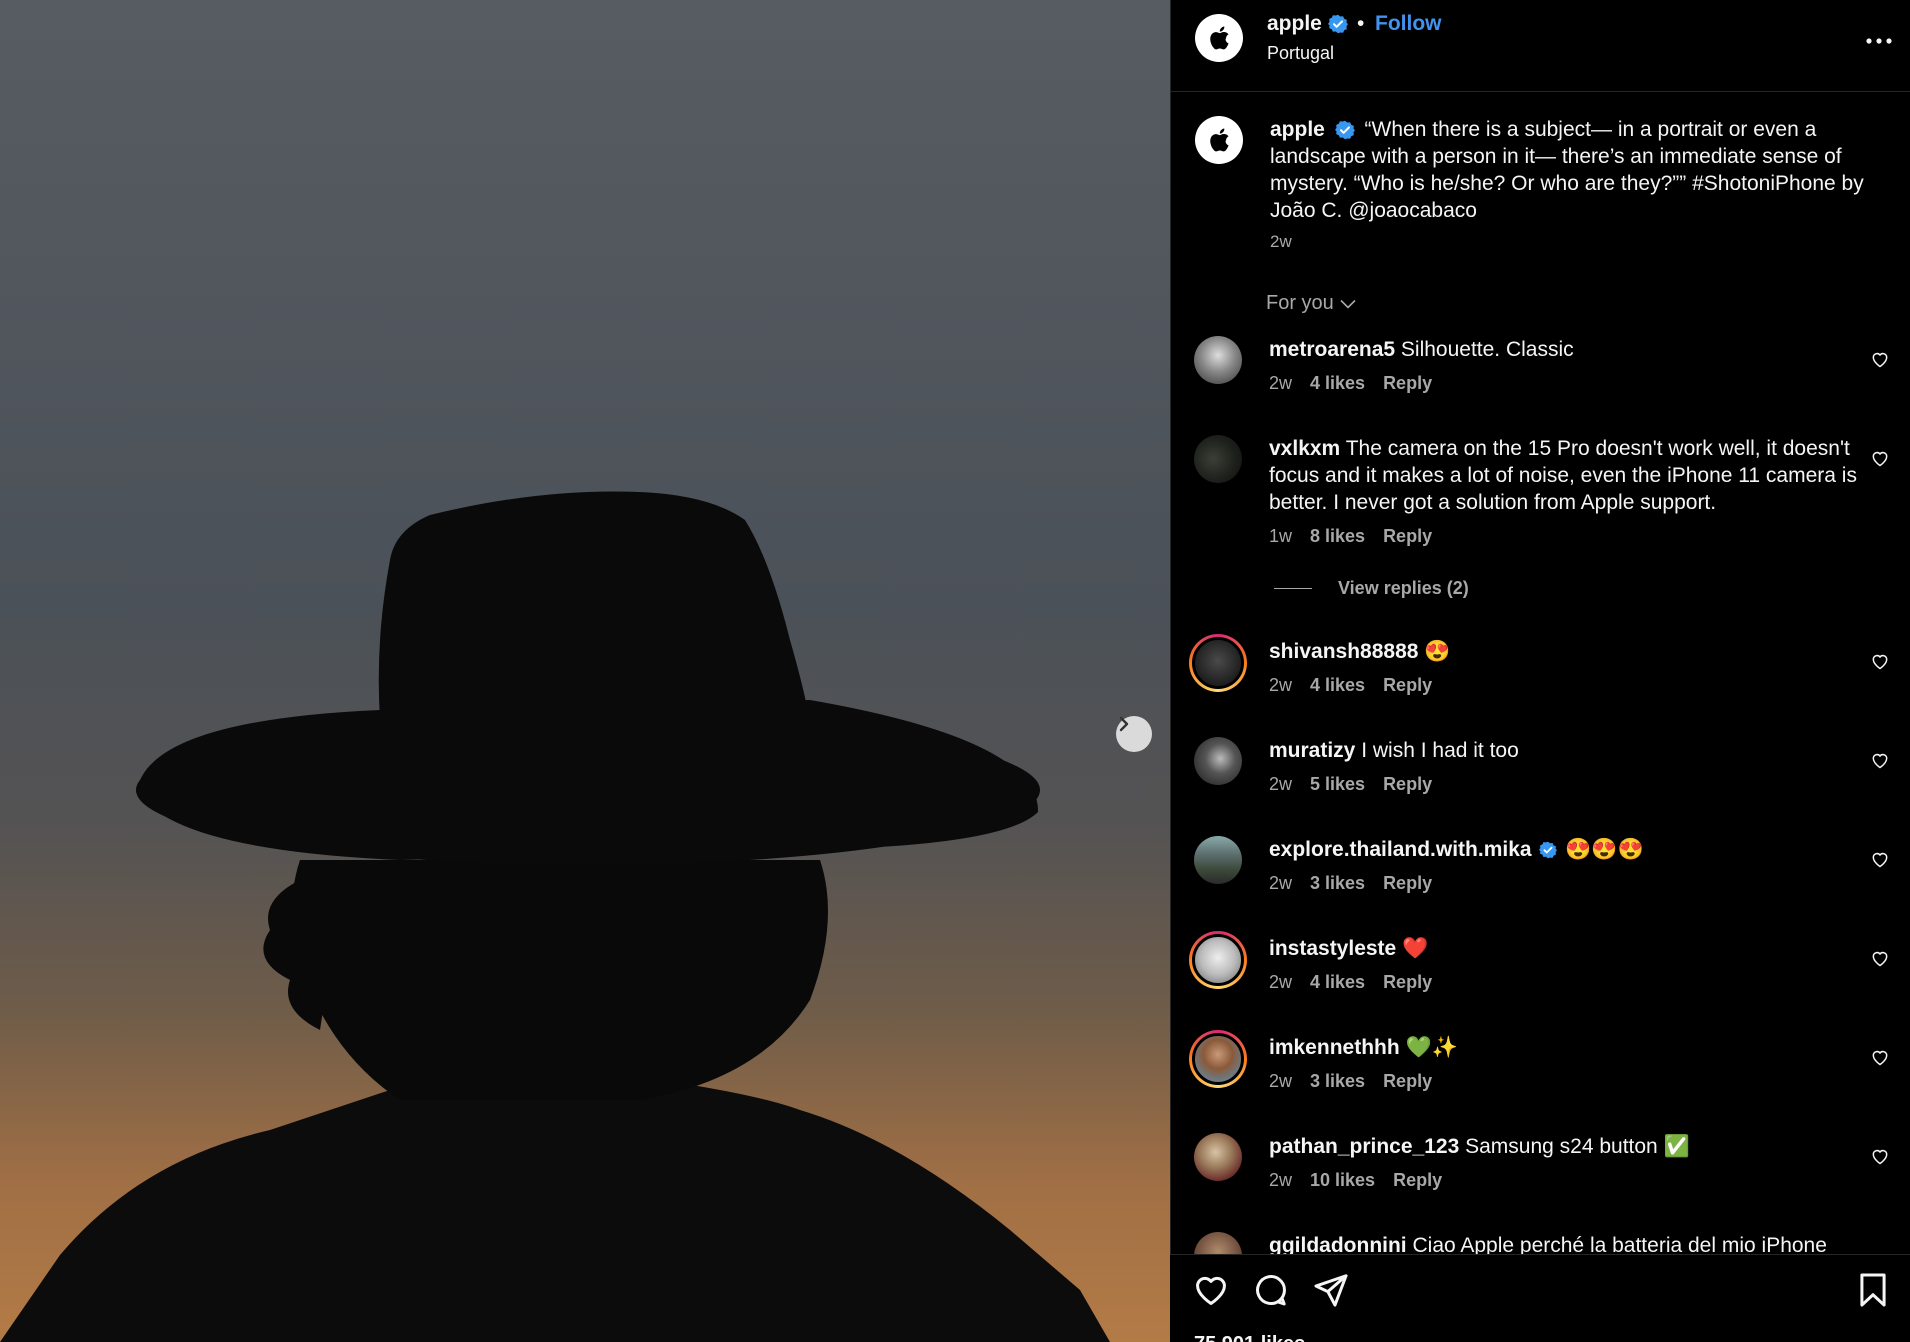 Image resolution: width=1910 pixels, height=1342 pixels. Describe the element at coordinates (1540, 46) in the screenshot. I see `post-header: apple • Follow Portugal` at that location.